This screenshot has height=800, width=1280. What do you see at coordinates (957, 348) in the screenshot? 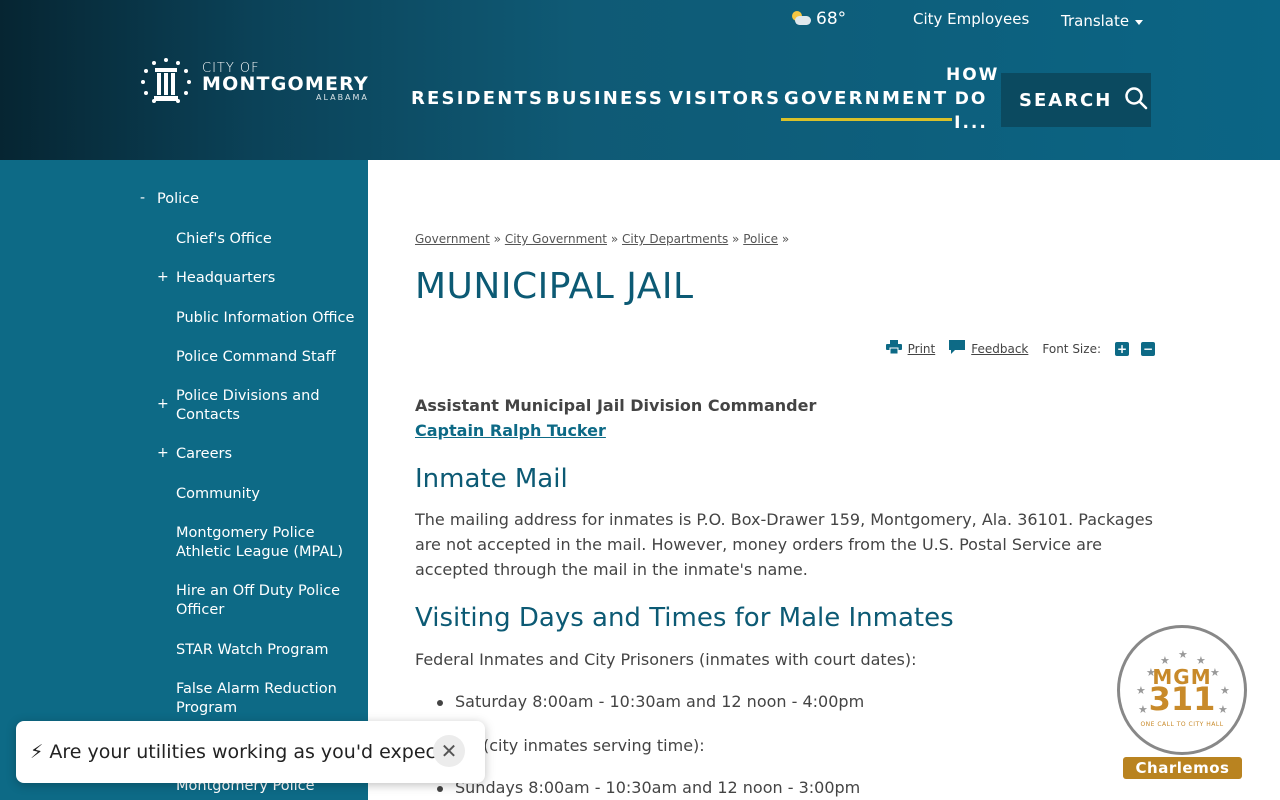
I see `comment-icon` at bounding box center [957, 348].